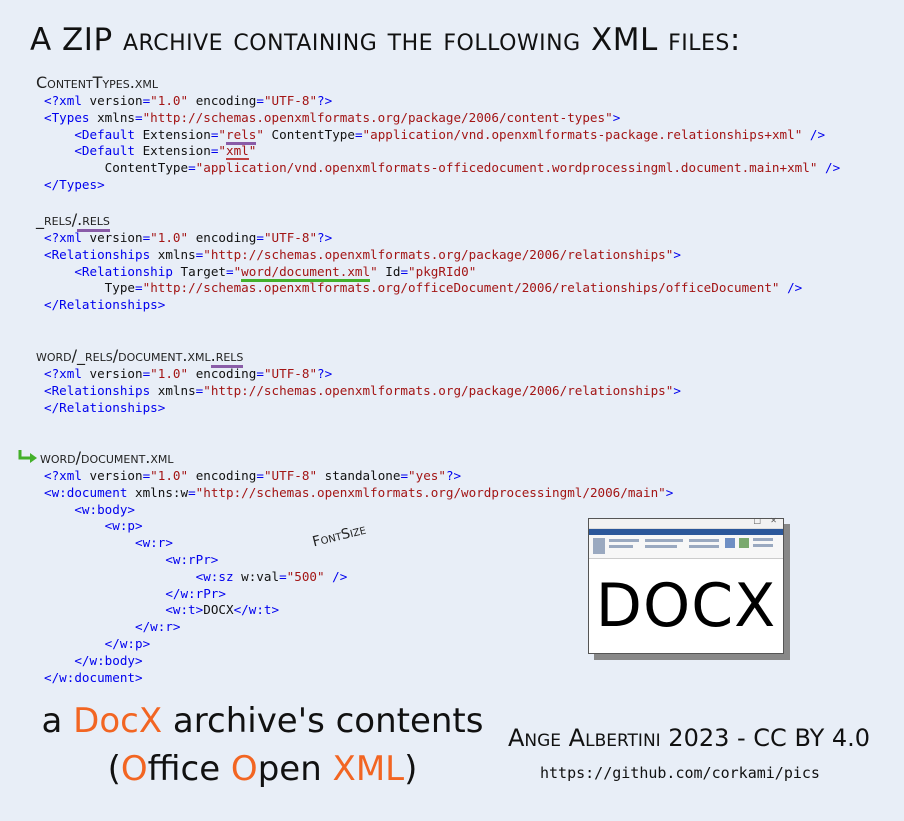 This screenshot has height=821, width=904. What do you see at coordinates (150, 152) in the screenshot?
I see `code-line: <Default Extension="xml"` at bounding box center [150, 152].